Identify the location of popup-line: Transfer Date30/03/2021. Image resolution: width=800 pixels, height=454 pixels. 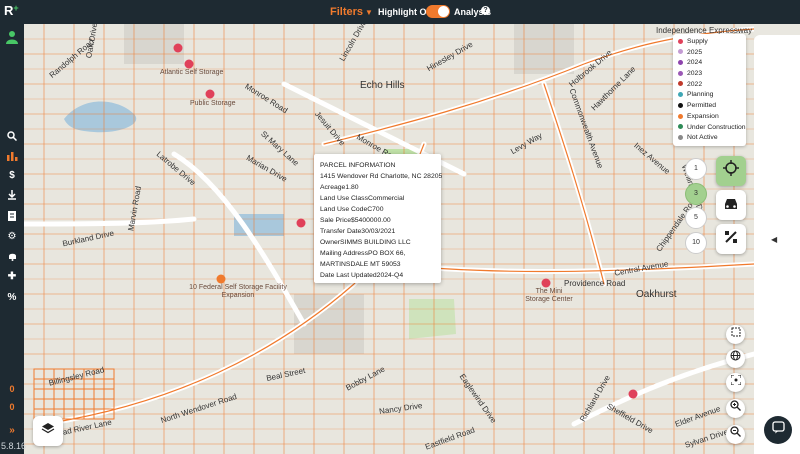
(358, 231).